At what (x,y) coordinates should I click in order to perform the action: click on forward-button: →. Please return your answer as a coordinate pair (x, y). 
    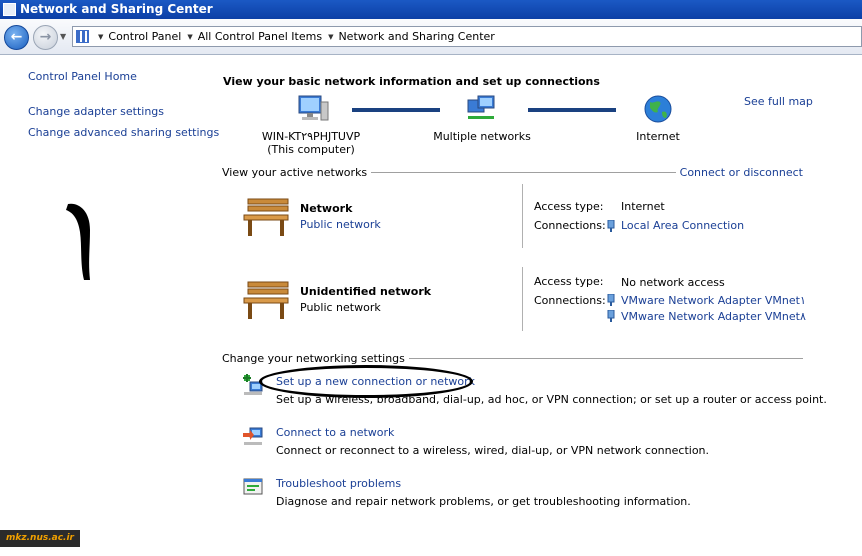
    Looking at the image, I should click on (45, 37).